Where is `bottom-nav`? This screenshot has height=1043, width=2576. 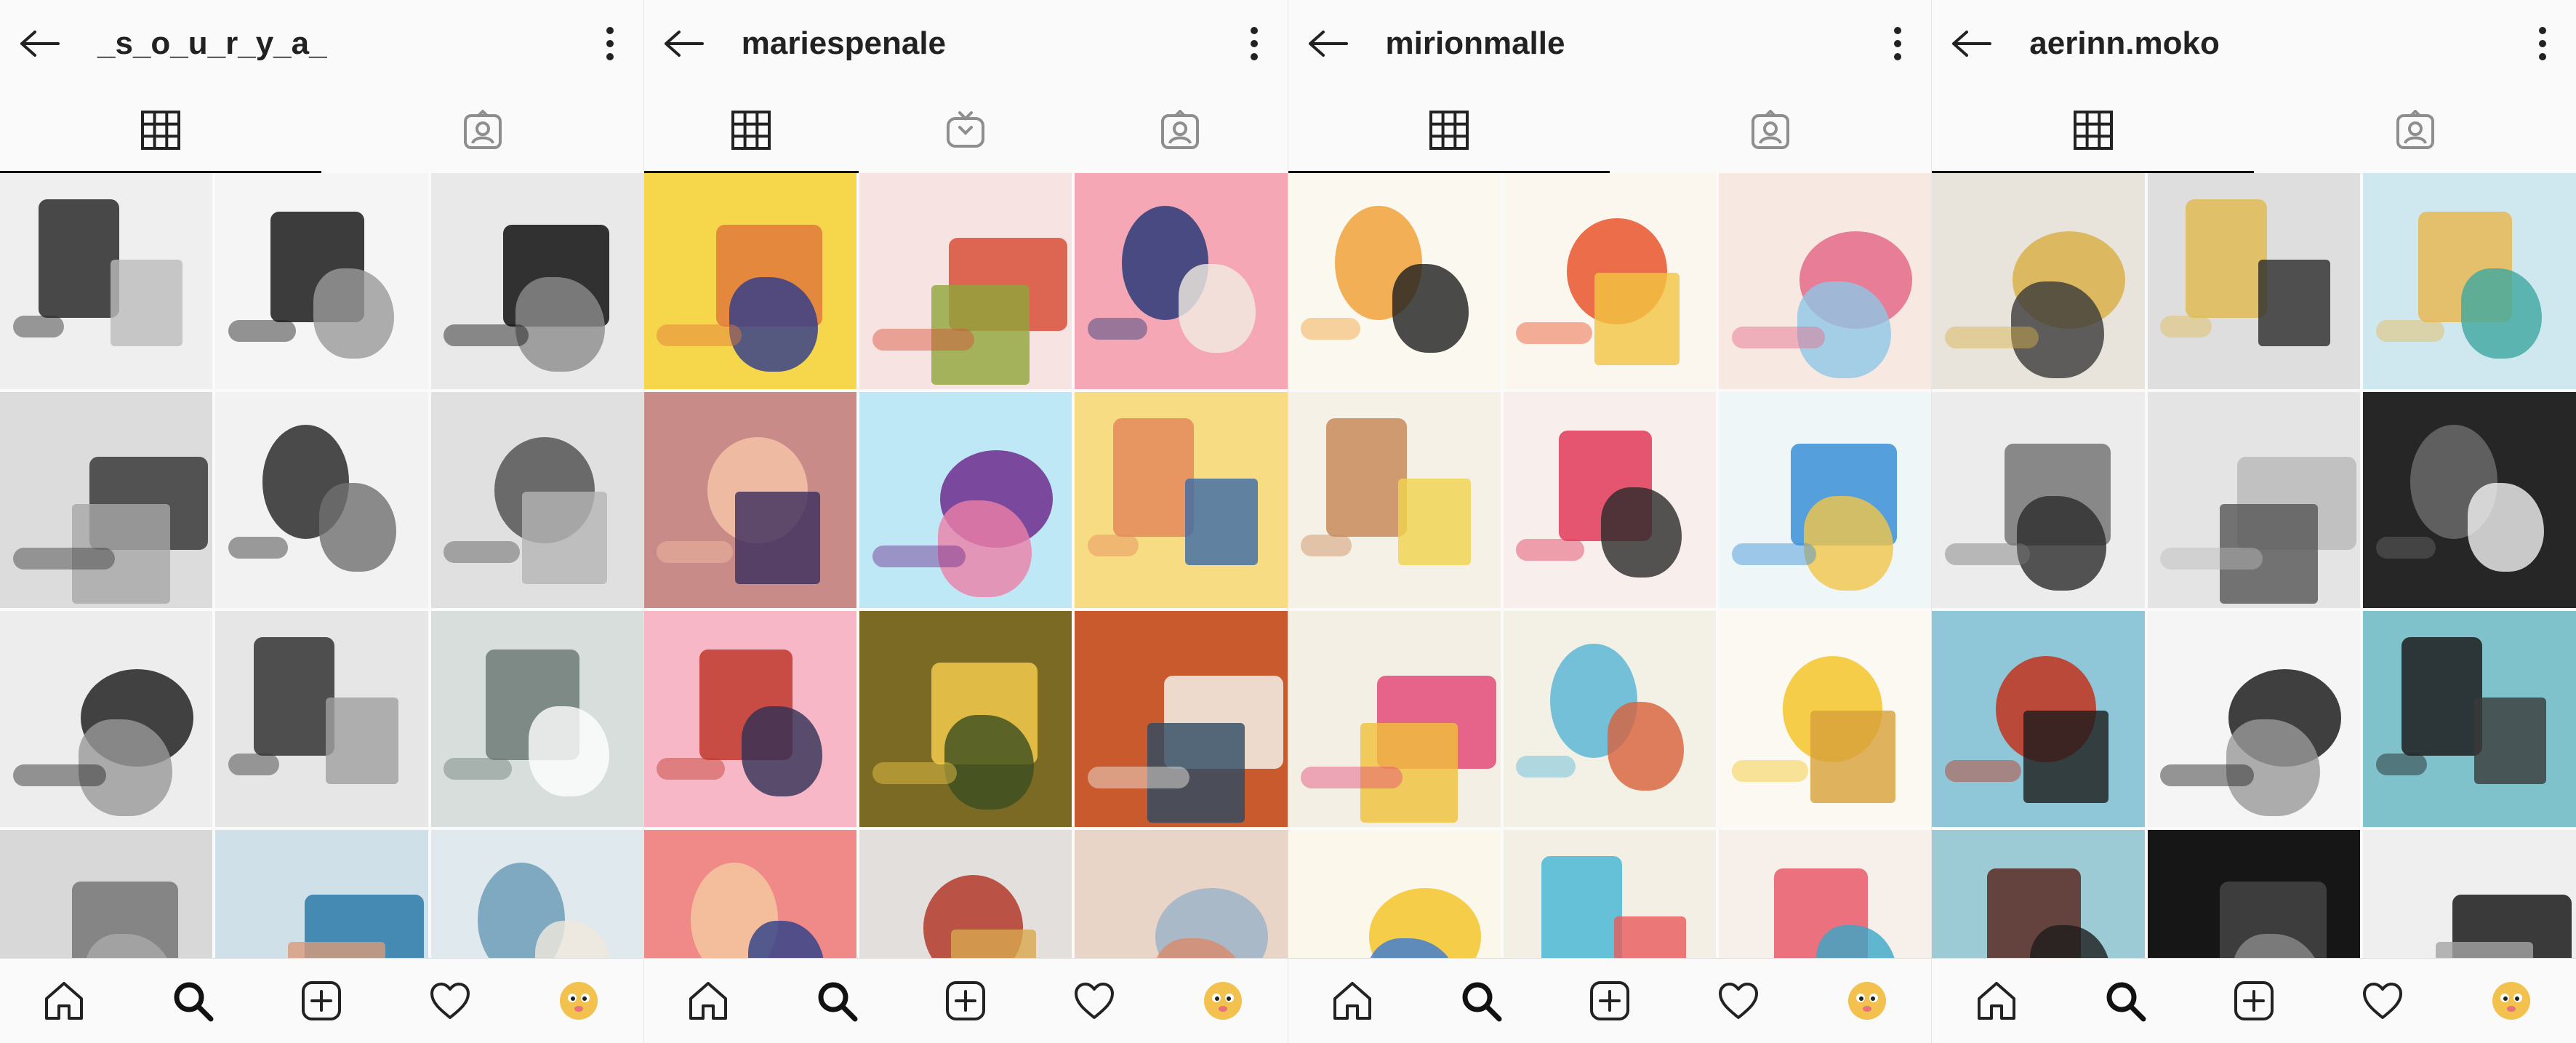 bottom-nav is located at coordinates (965, 1001).